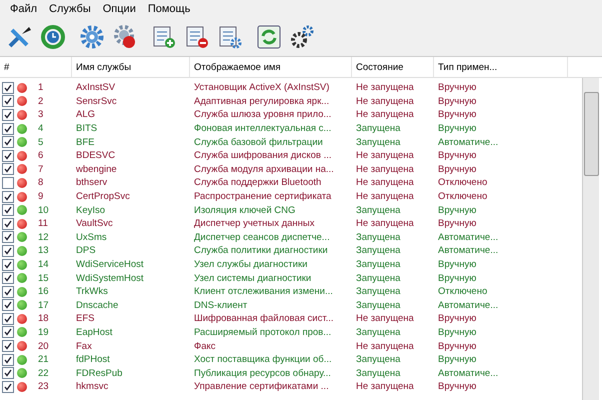  I want to click on service-name: EapHost, so click(94, 333).